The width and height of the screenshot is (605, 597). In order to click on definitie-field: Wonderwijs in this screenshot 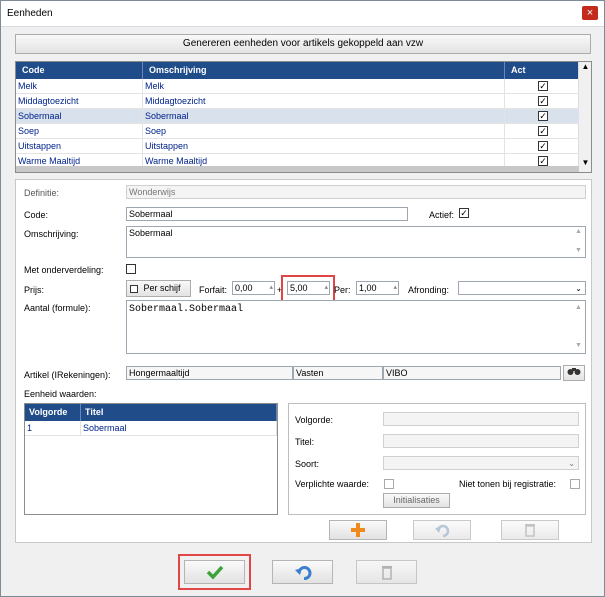, I will do `click(356, 192)`.